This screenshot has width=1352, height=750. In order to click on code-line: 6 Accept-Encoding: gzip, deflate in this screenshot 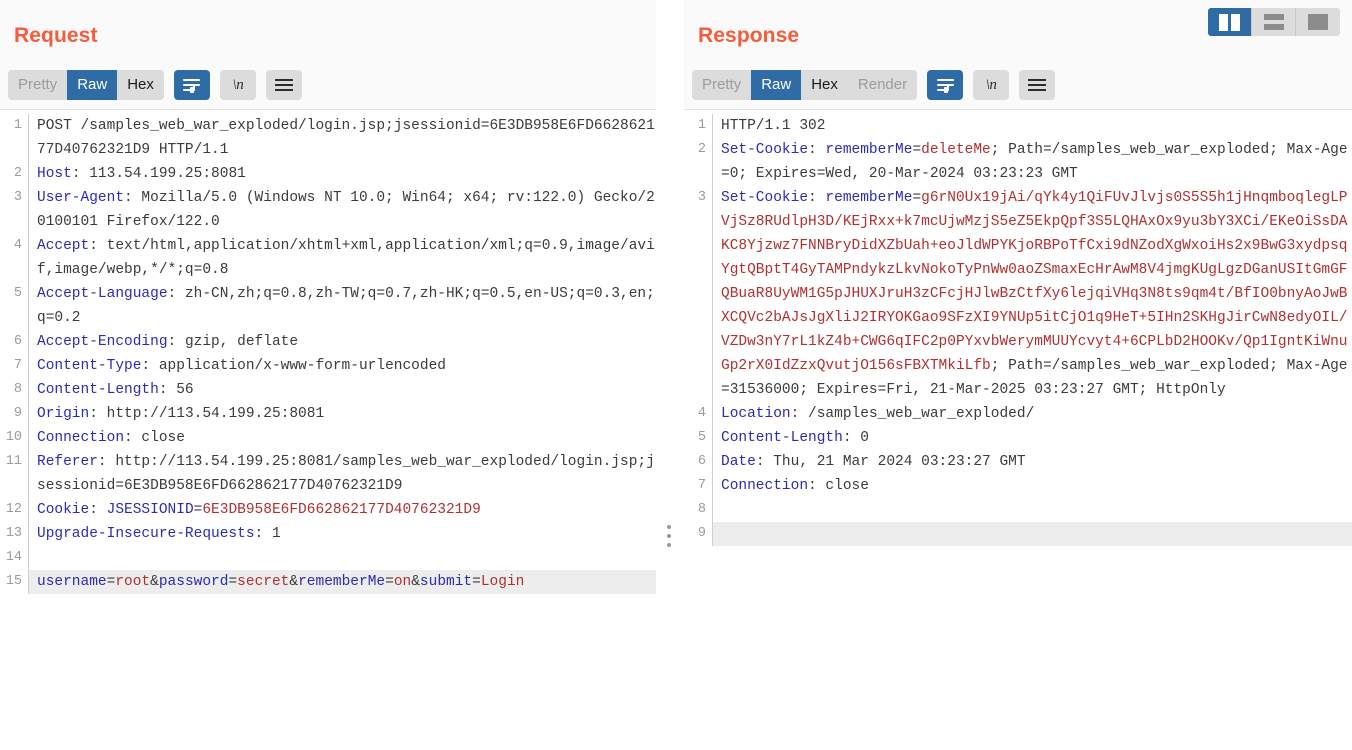, I will do `click(328, 342)`.